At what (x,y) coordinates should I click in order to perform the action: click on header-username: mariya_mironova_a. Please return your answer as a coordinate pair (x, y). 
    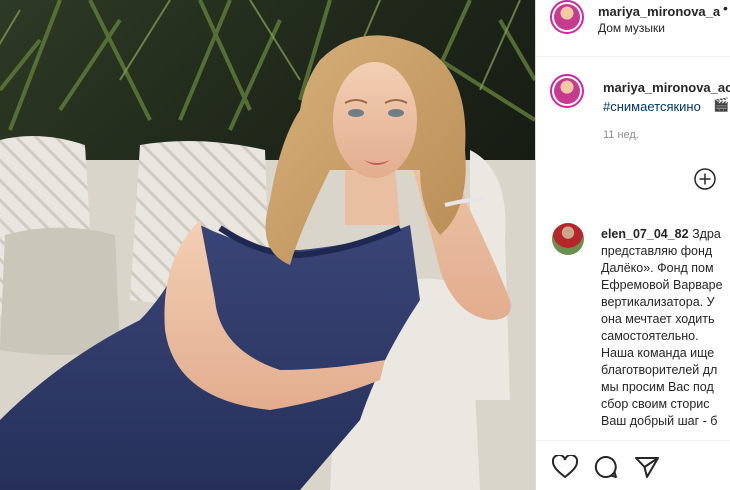
    Looking at the image, I should click on (659, 11).